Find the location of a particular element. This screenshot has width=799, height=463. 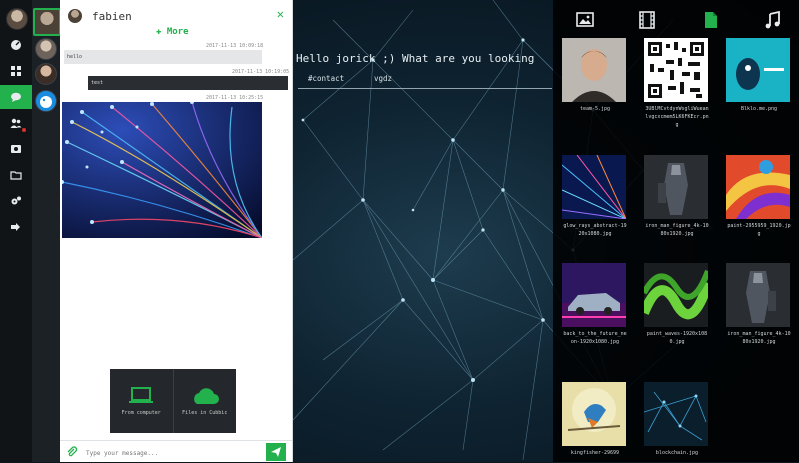

mascot-thumbnail is located at coordinates (758, 70).